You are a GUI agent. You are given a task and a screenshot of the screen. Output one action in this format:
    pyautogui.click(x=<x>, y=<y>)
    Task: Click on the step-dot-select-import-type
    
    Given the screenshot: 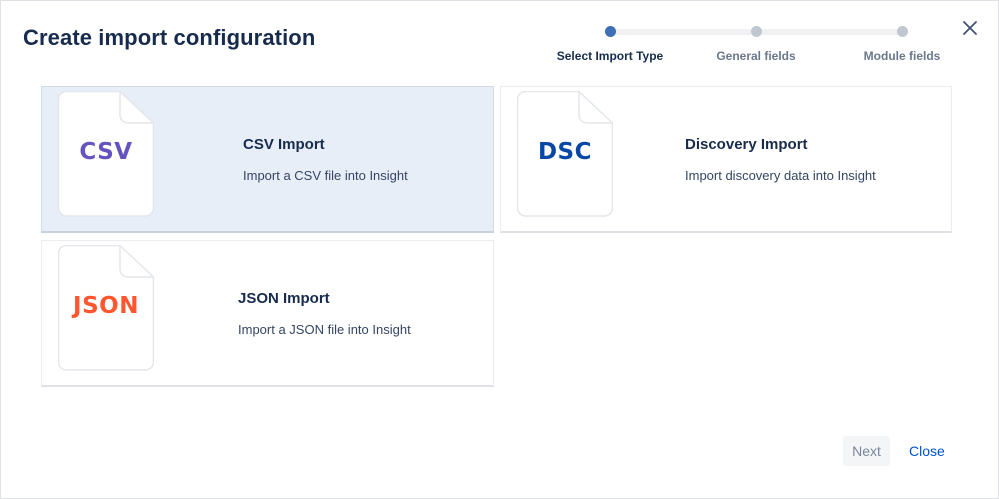 What is the action you would take?
    pyautogui.click(x=610, y=31)
    